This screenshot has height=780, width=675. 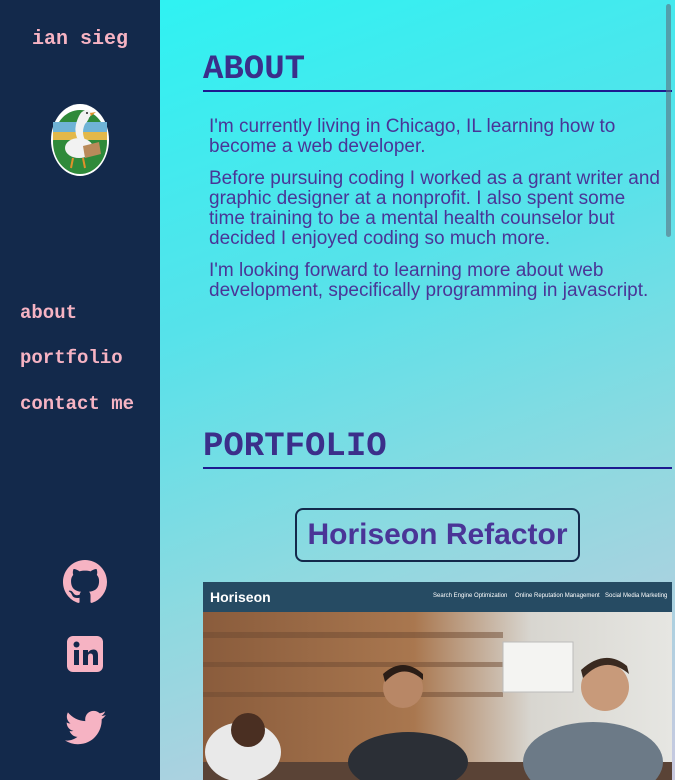 What do you see at coordinates (437, 535) in the screenshot?
I see `project-title-button: Horiseon Refactor` at bounding box center [437, 535].